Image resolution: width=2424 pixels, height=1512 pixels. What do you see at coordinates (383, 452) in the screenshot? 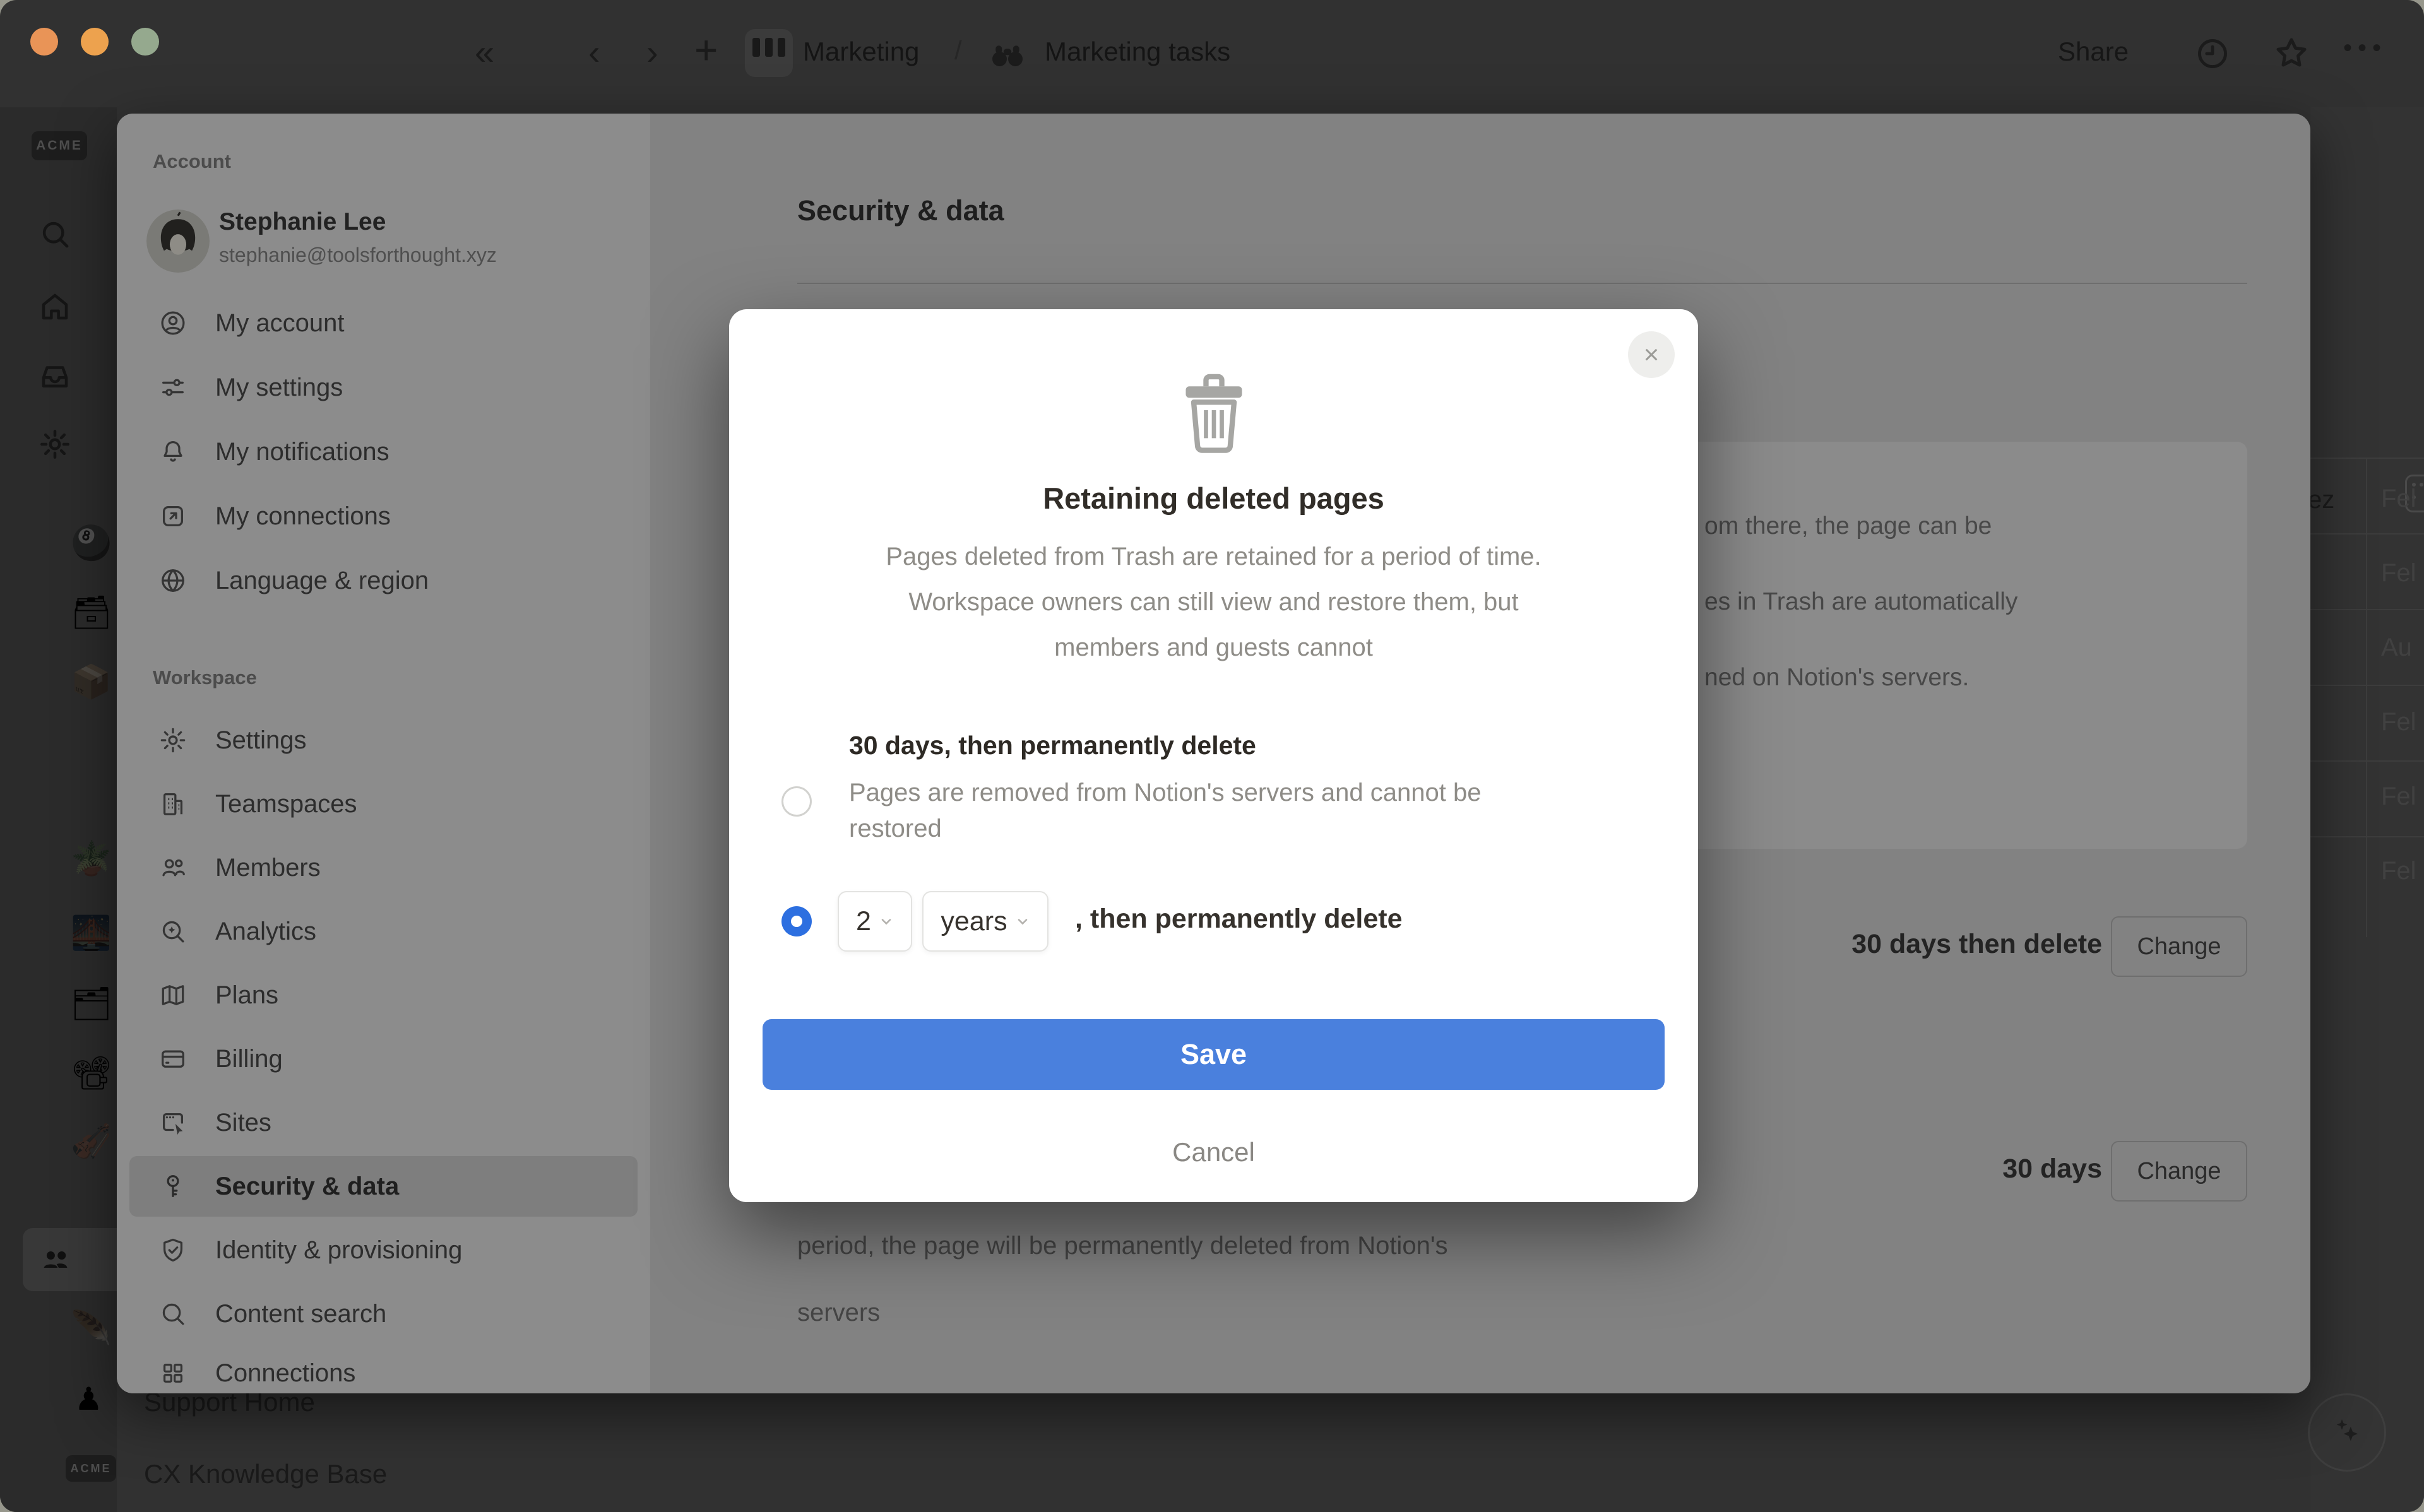
I see `sidebar-item-my-notifications: My notifications` at bounding box center [383, 452].